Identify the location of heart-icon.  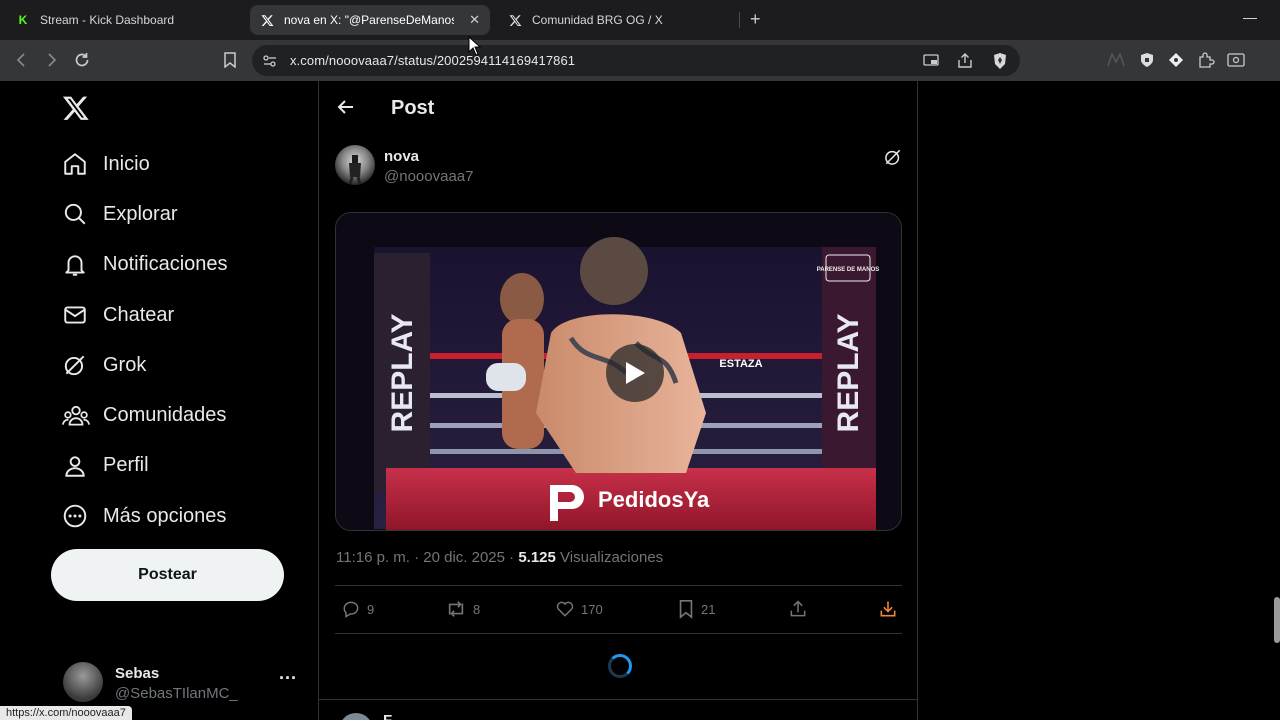
(565, 609).